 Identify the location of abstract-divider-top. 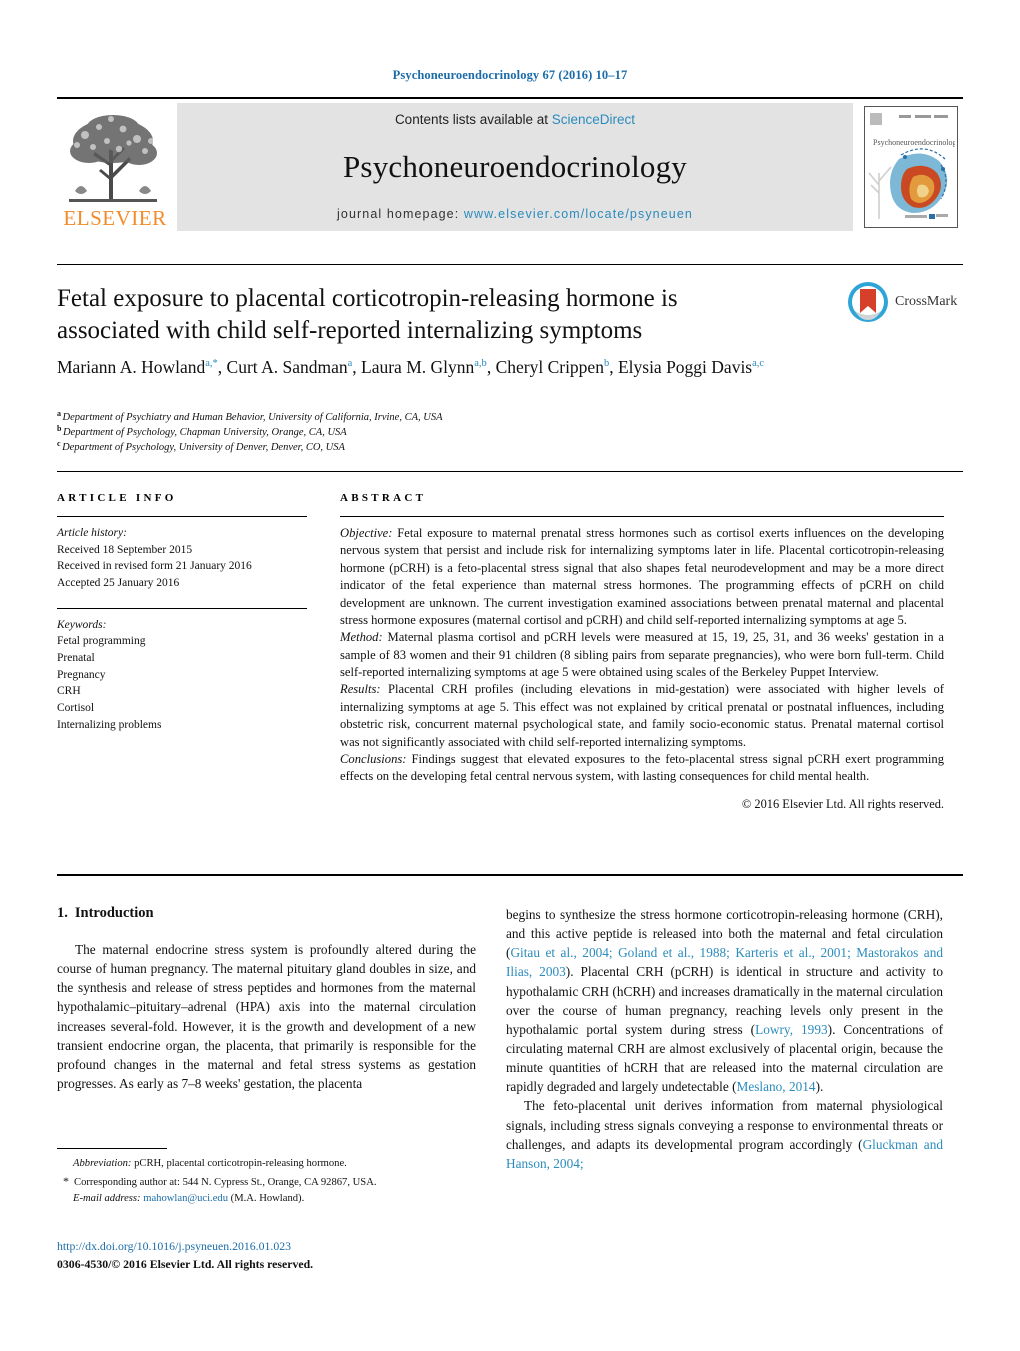
(510, 471).